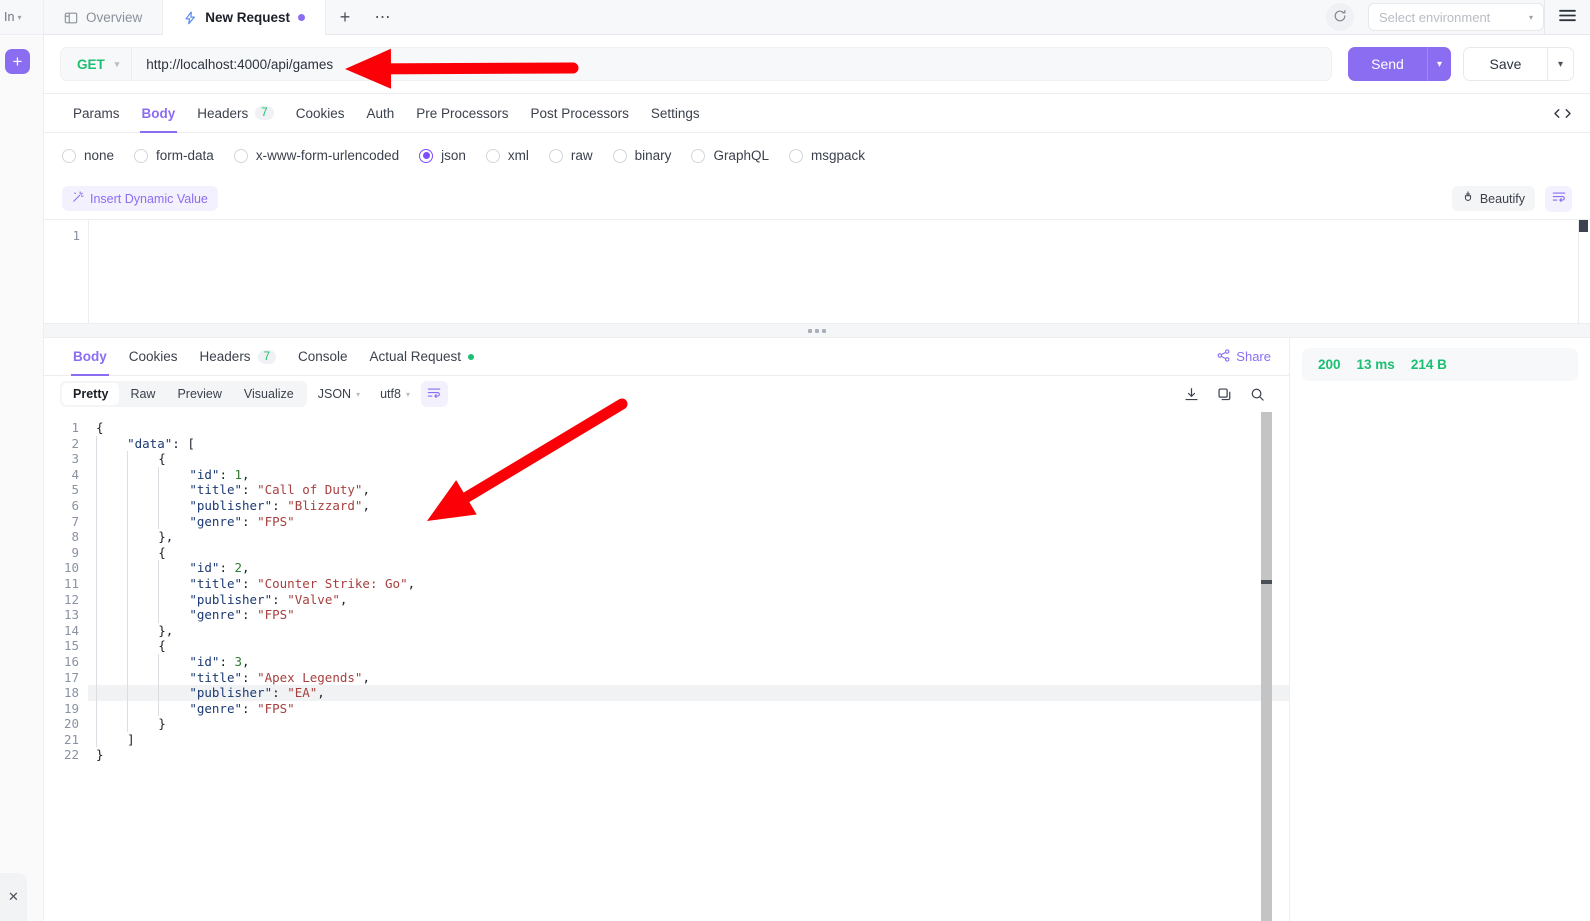 The image size is (1590, 921). I want to click on send-button: Send, so click(1387, 64).